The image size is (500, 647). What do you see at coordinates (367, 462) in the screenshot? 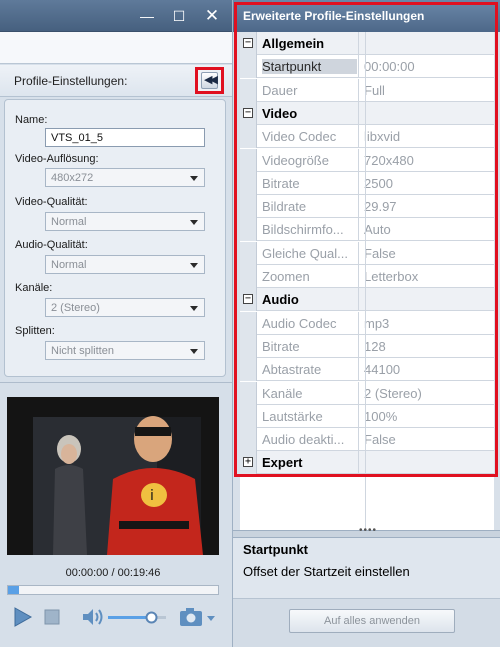
I see `category-row: + Expert` at bounding box center [367, 462].